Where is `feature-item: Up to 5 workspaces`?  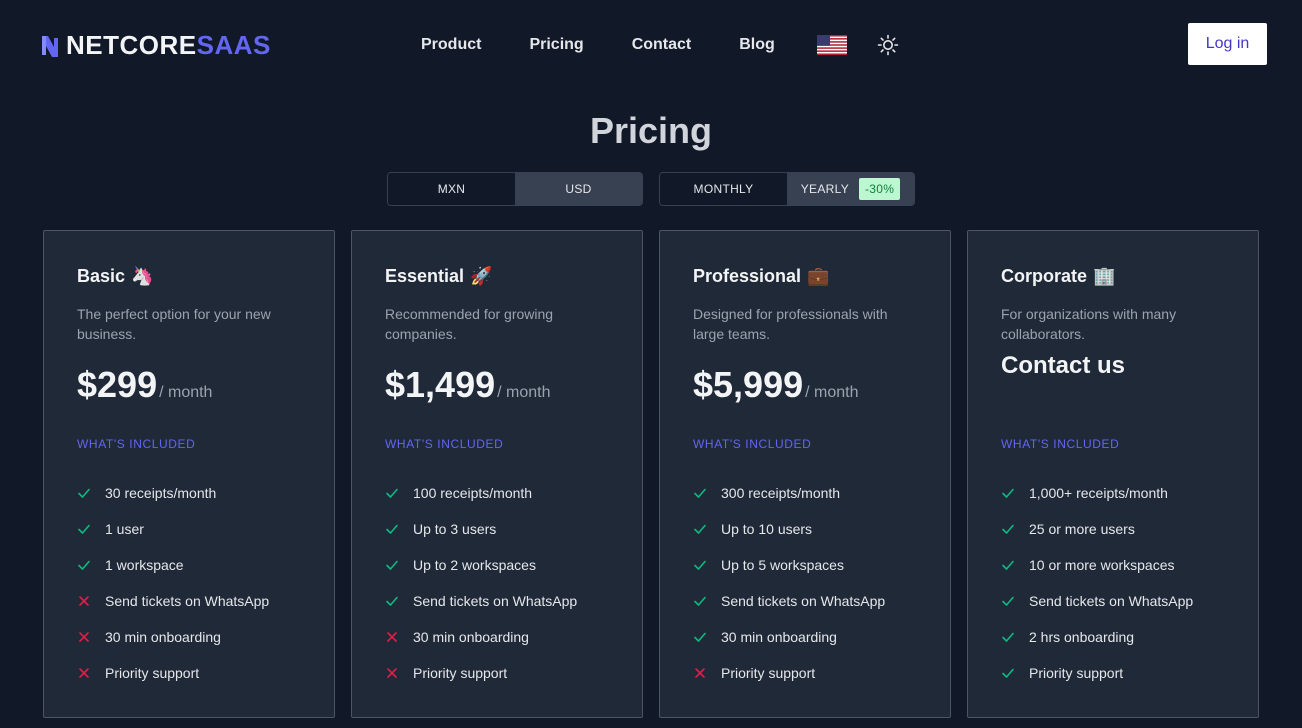 feature-item: Up to 5 workspaces is located at coordinates (789, 565).